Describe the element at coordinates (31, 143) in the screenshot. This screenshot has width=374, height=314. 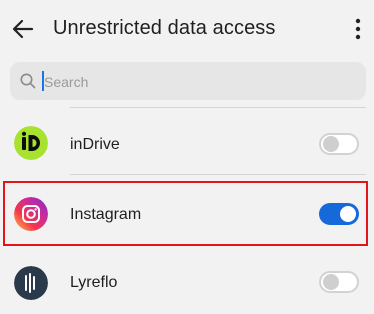
I see `indrive-icon` at that location.